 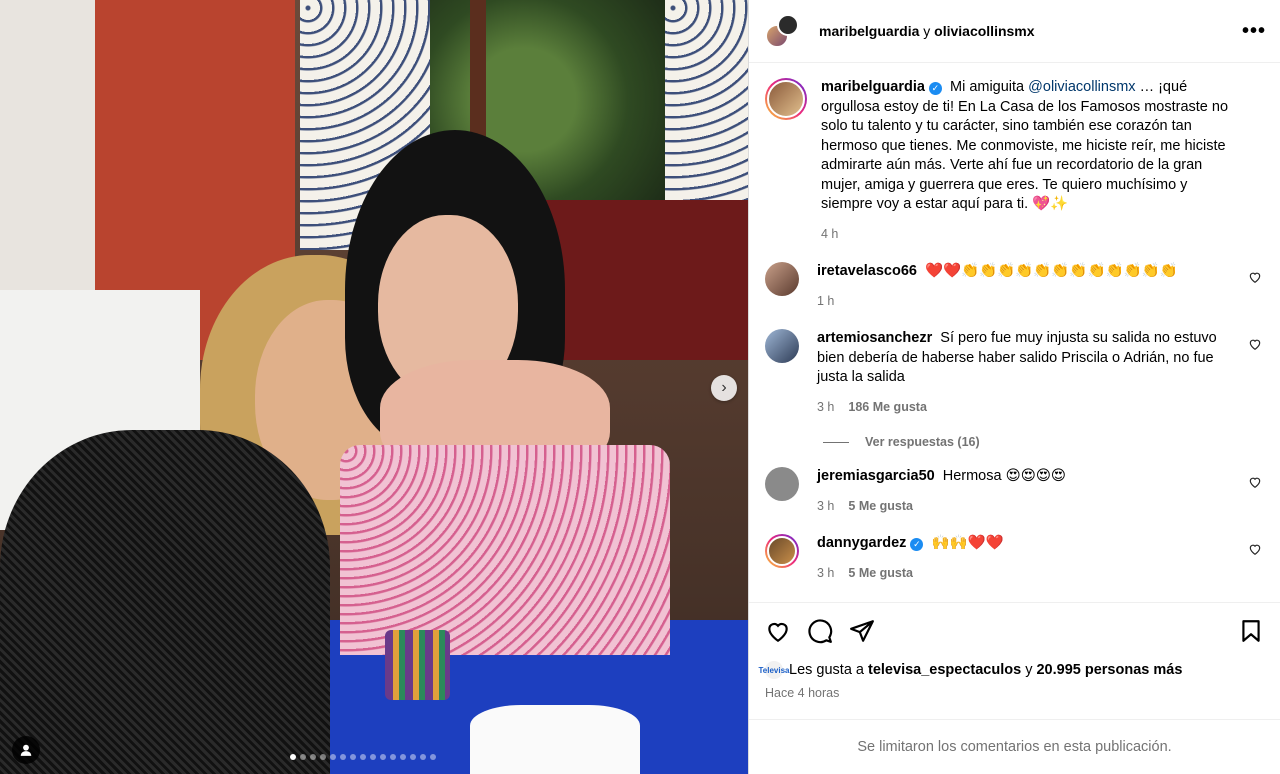 I want to click on caption-mention: @oliviacollinsmx, so click(x=1081, y=87).